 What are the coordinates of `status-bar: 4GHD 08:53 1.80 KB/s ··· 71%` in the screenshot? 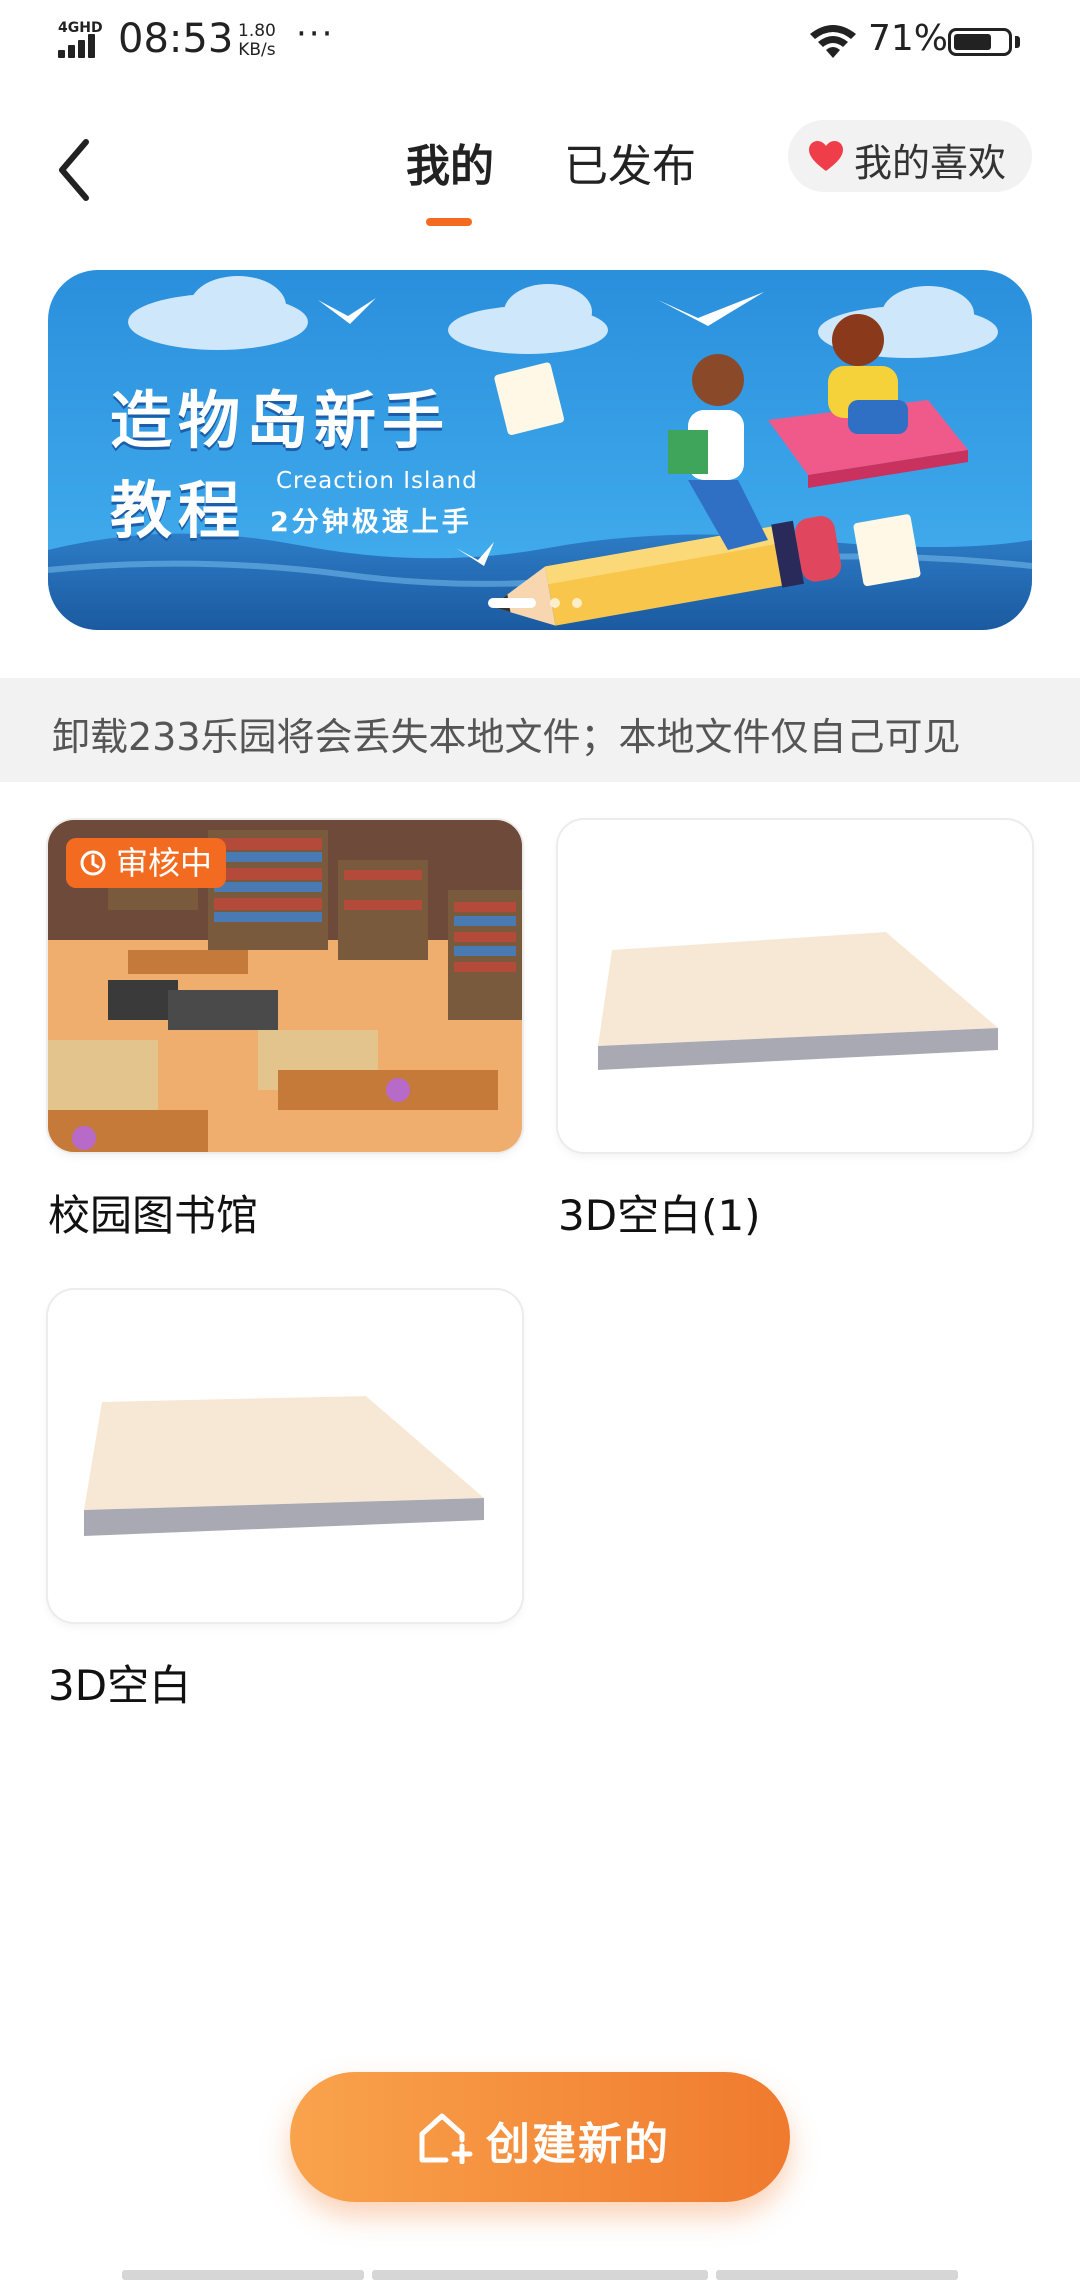 It's located at (540, 42).